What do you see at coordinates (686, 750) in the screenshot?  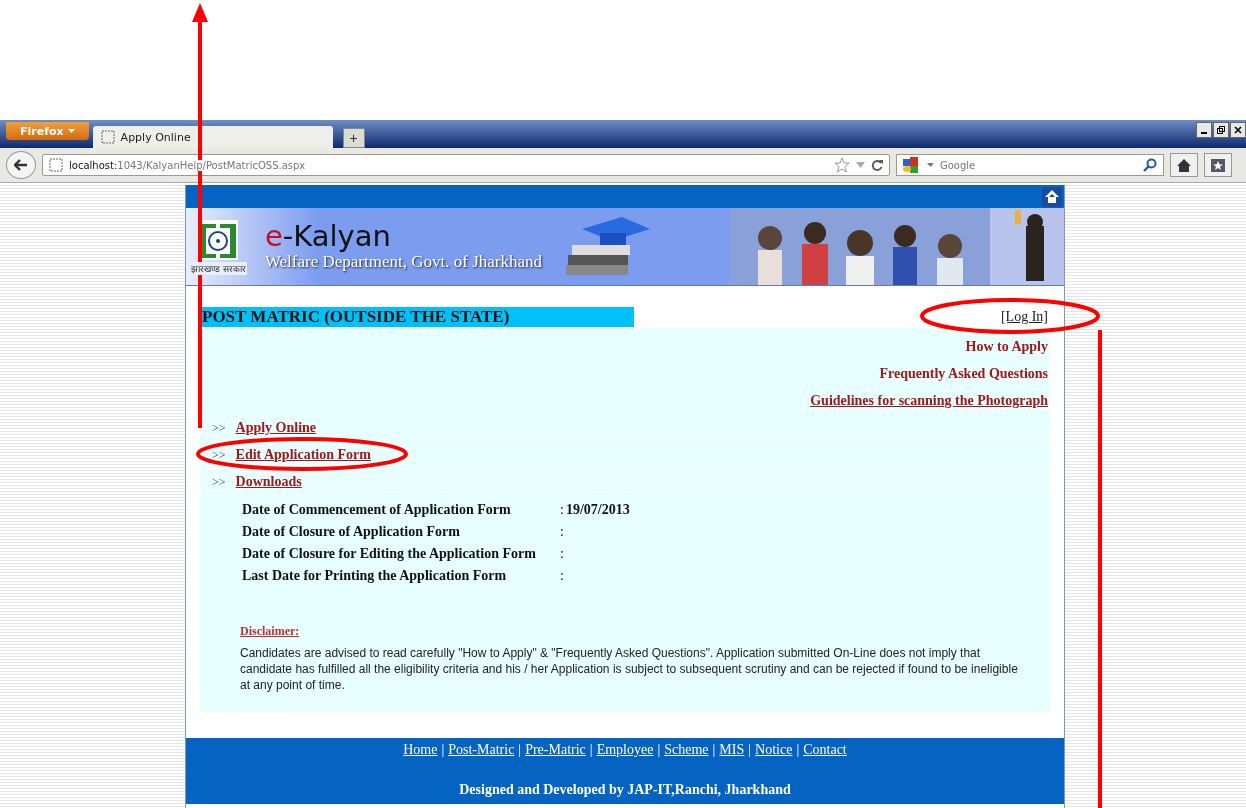 I see `footer-link: Scheme` at bounding box center [686, 750].